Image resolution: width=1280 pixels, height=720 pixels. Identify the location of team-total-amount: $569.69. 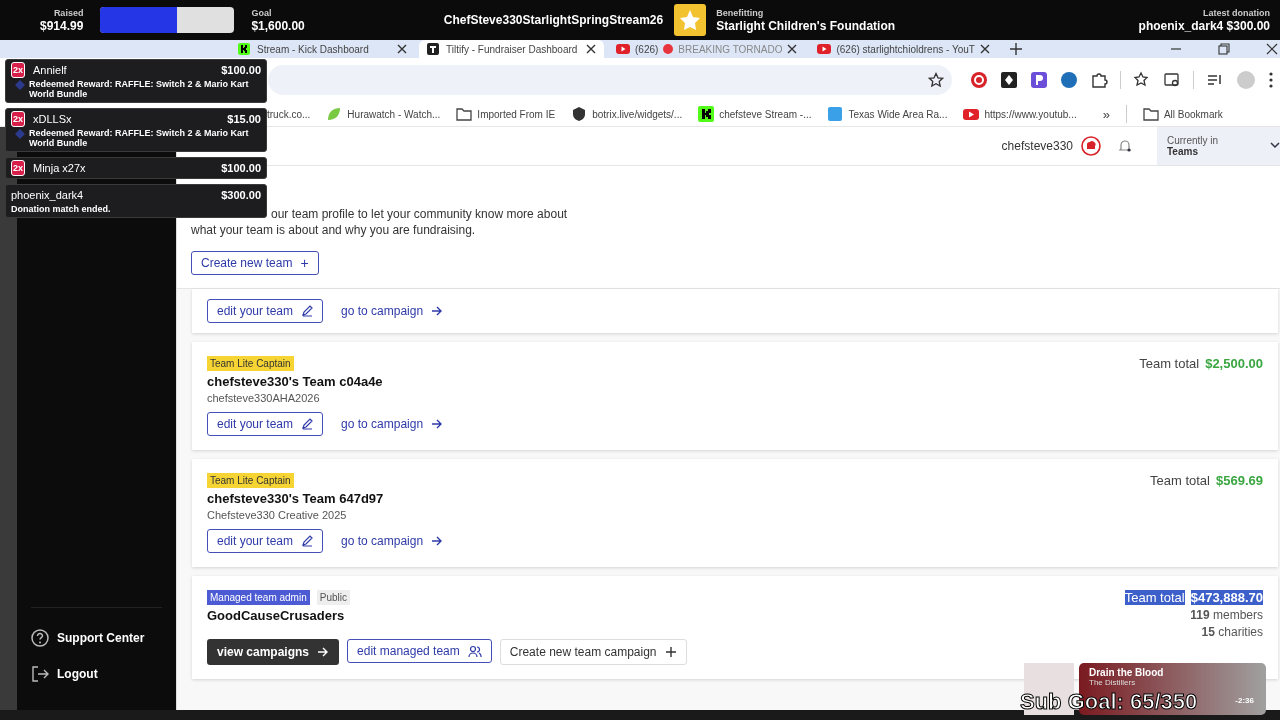
(1239, 480).